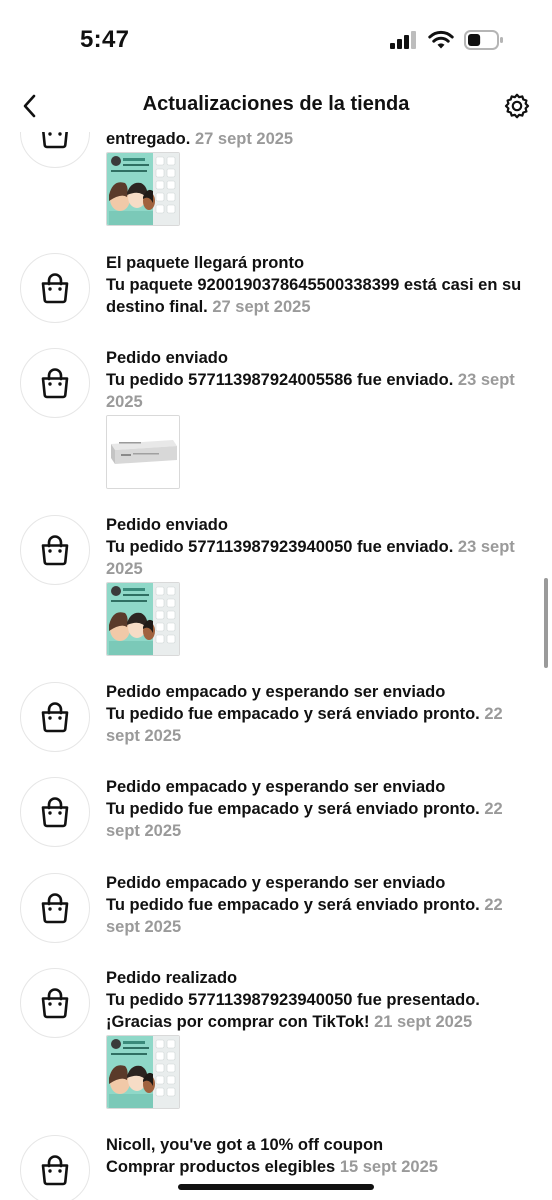  Describe the element at coordinates (172, 978) in the screenshot. I see `update-title: Pedido realizado` at that location.